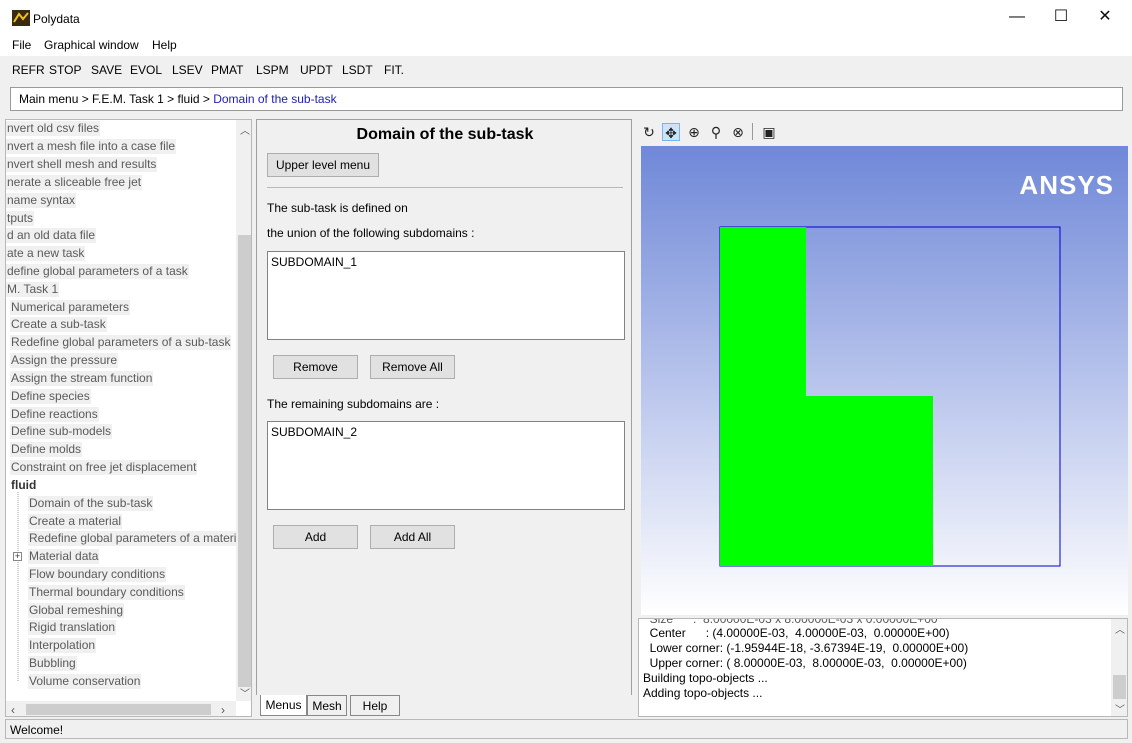 The height and width of the screenshot is (743, 1132). I want to click on union-label: the union of the following subdomains :, so click(371, 233).